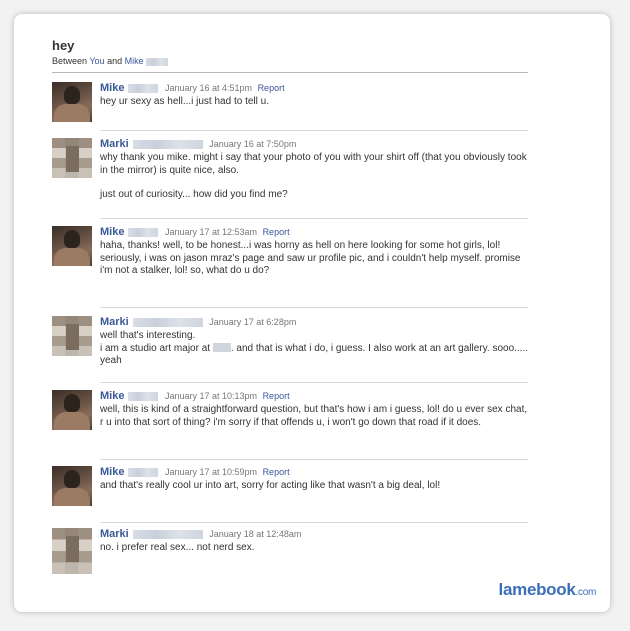  I want to click on message-timestamp: January 17 at 6:28pm, so click(253, 322).